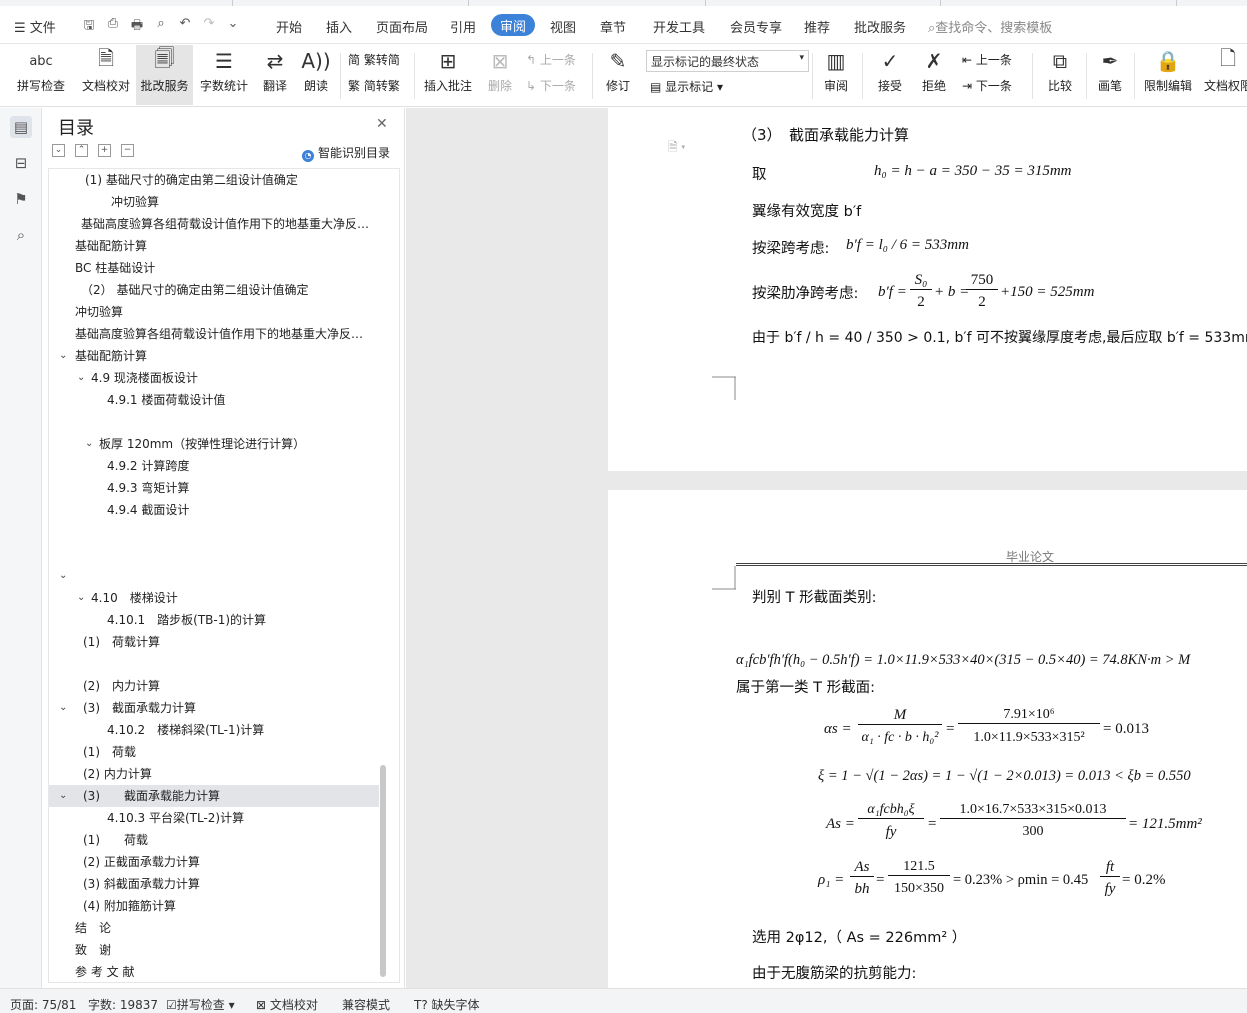 Image resolution: width=1247 pixels, height=1013 pixels. I want to click on toc-item: ⌄ 板厚 120mm（按弹性理论进行计算）, so click(214, 444).